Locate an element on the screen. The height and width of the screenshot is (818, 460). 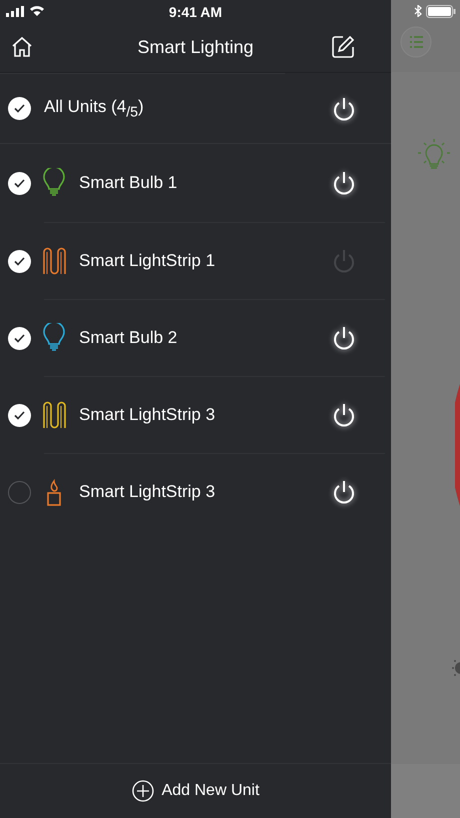
unit-name: Smart Bulb 1 is located at coordinates (206, 183).